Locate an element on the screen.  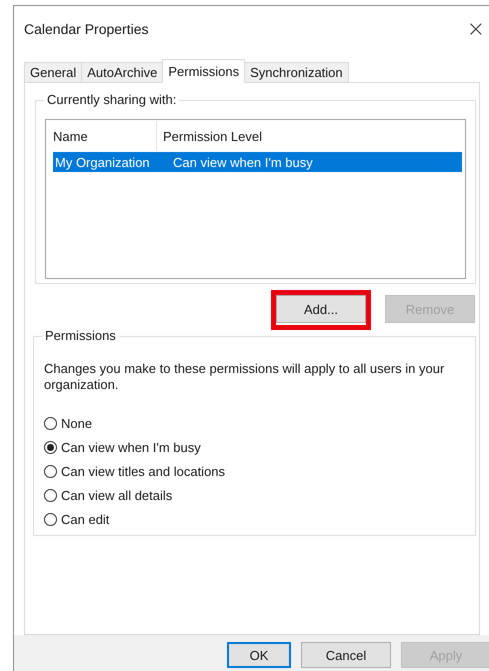
radio-option: Can view titles and locations is located at coordinates (255, 471).